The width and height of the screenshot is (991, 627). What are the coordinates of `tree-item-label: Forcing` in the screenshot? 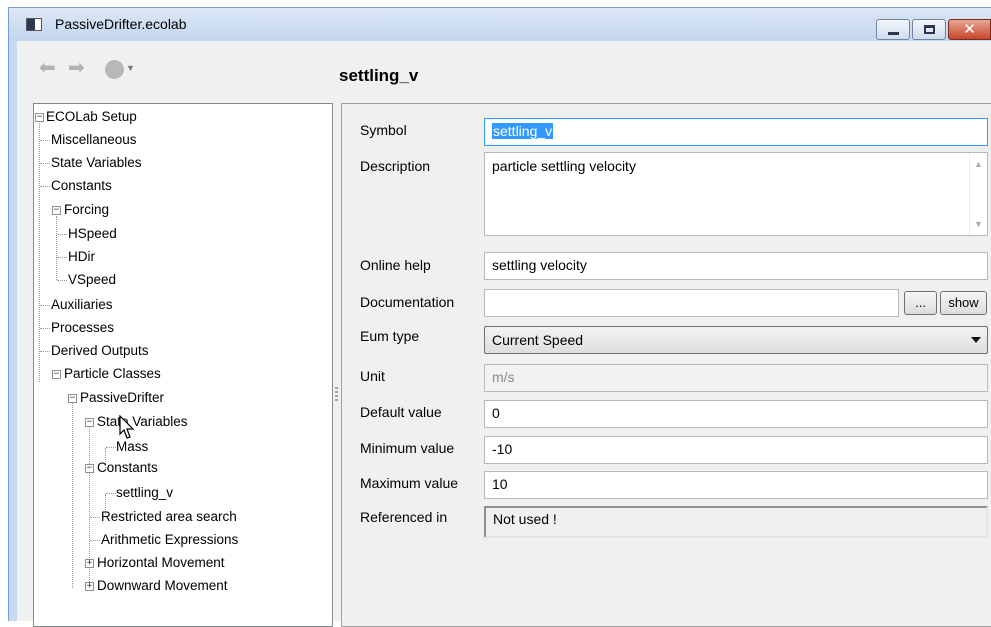 It's located at (87, 209).